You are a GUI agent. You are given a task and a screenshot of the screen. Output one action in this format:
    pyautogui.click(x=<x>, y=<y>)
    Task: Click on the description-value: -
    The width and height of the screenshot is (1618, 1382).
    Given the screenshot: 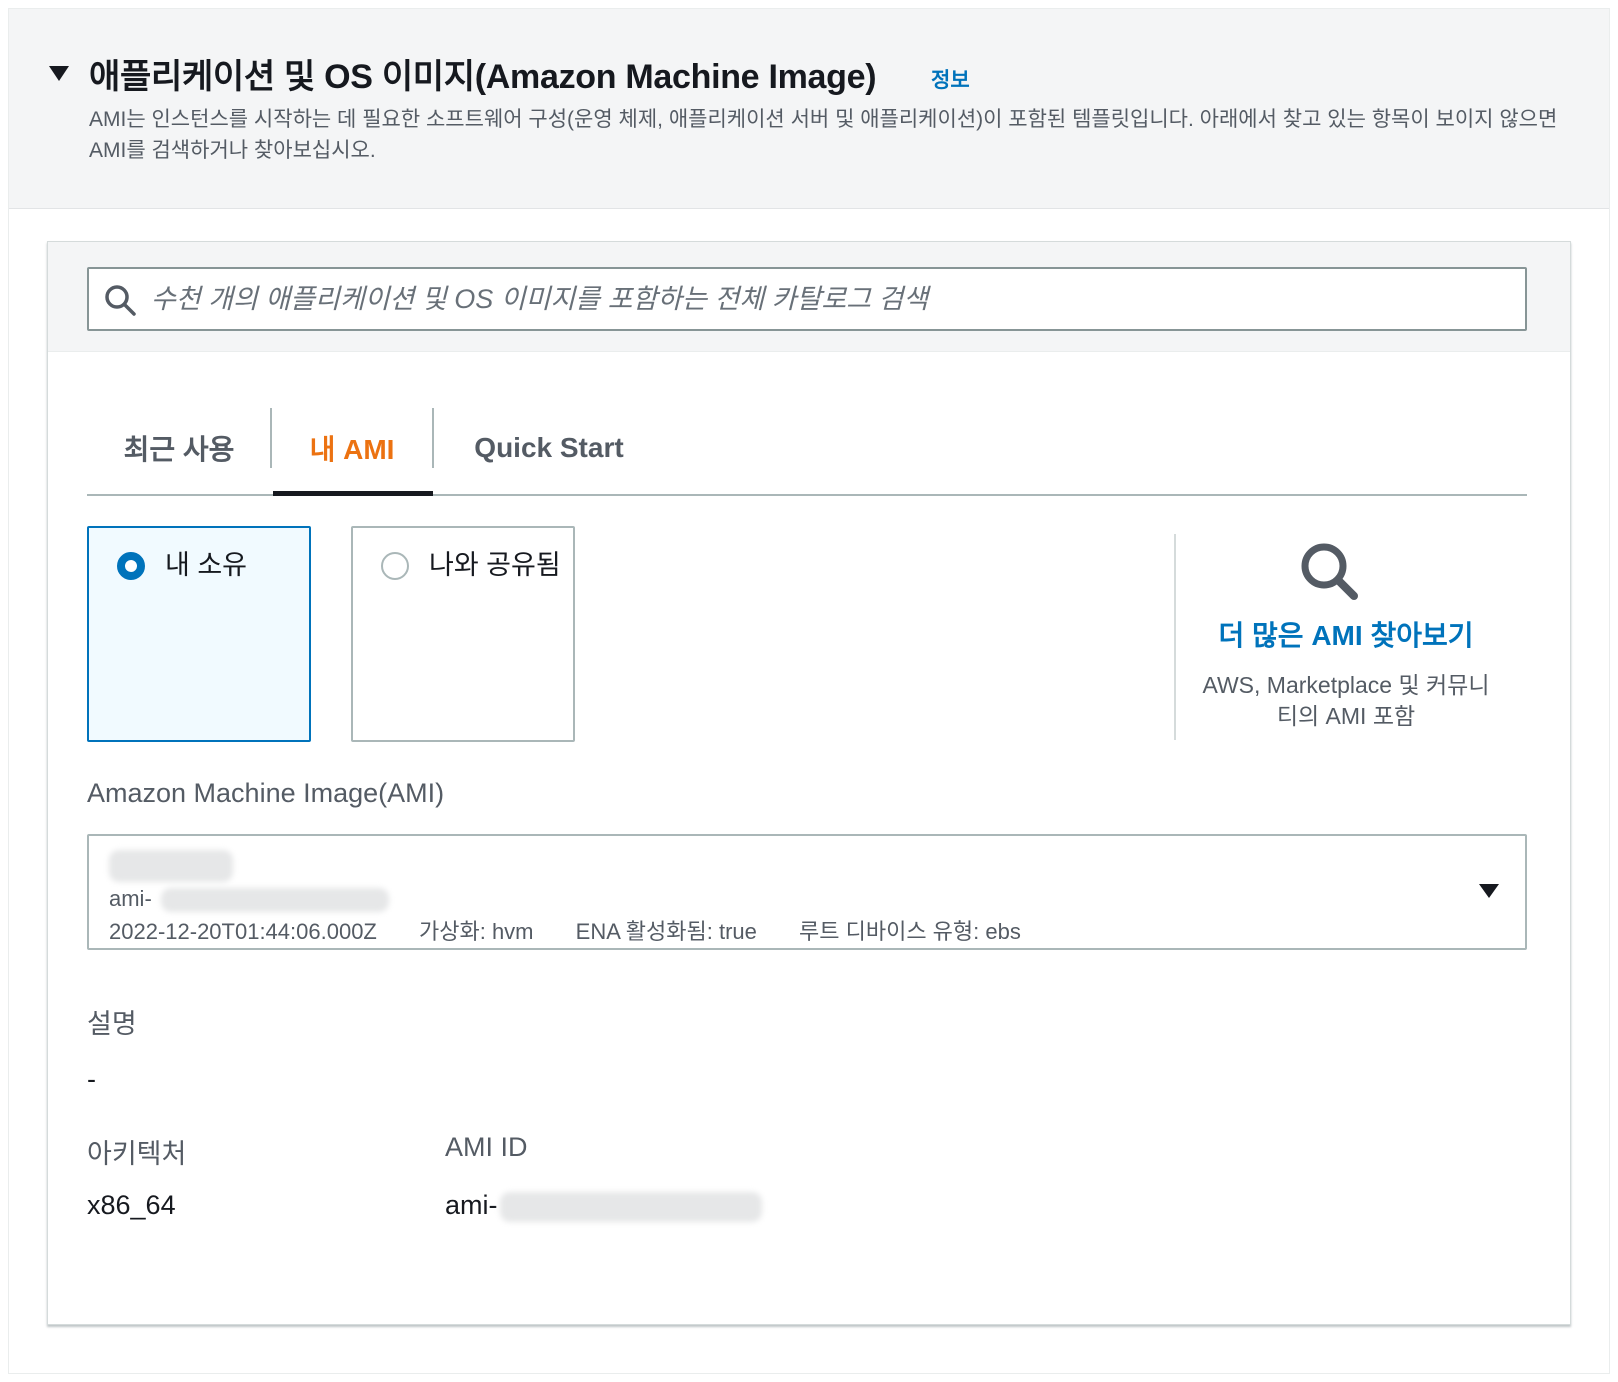 What is the action you would take?
    pyautogui.click(x=91, y=1079)
    